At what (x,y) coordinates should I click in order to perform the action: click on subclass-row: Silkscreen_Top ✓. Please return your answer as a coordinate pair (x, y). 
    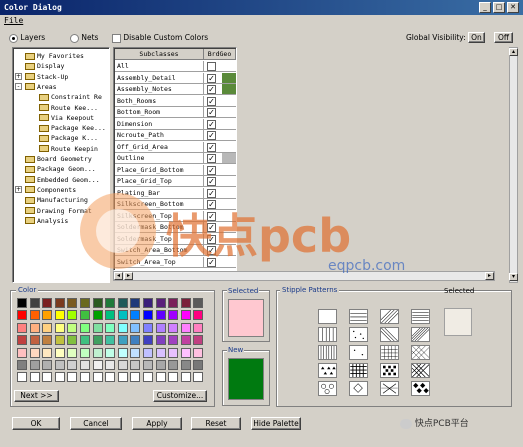
    Looking at the image, I should click on (175, 216).